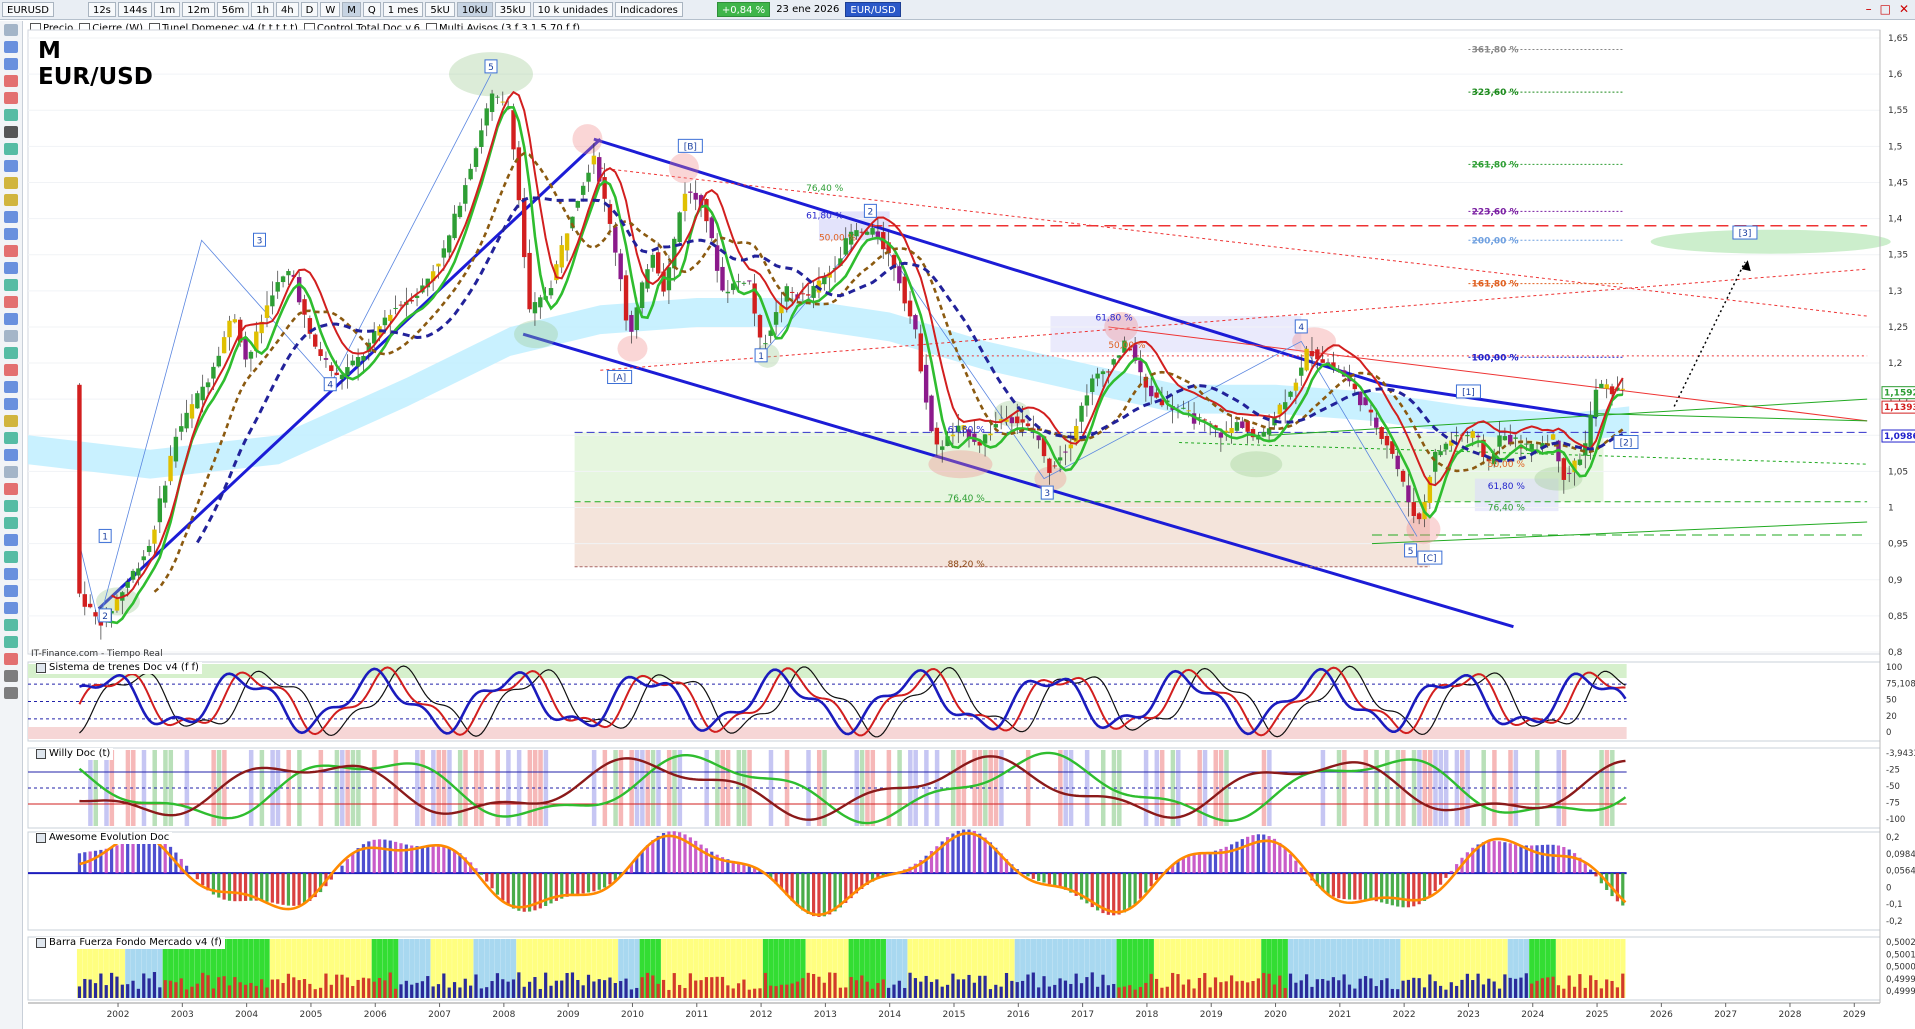 This screenshot has width=1915, height=1029. What do you see at coordinates (1411, 552) in the screenshot?
I see `wave-label: 5` at bounding box center [1411, 552].